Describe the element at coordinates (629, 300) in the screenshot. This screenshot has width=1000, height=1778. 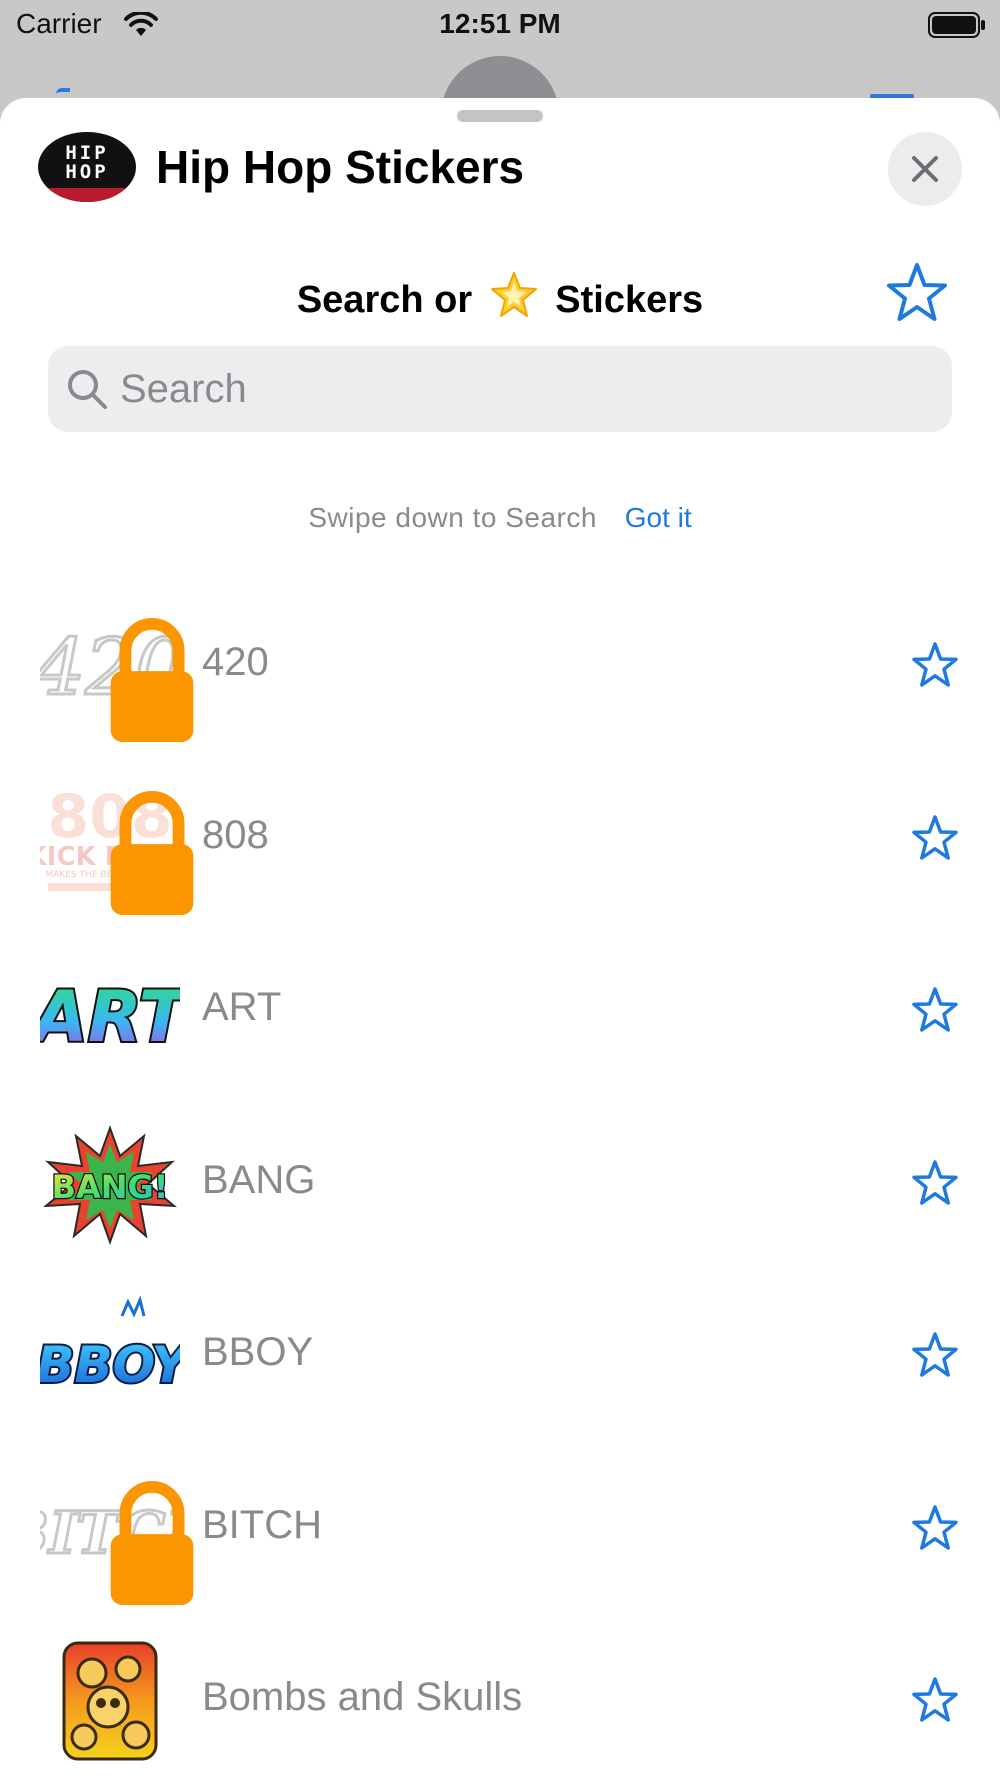
I see `search-heading-suffix: Stickers` at that location.